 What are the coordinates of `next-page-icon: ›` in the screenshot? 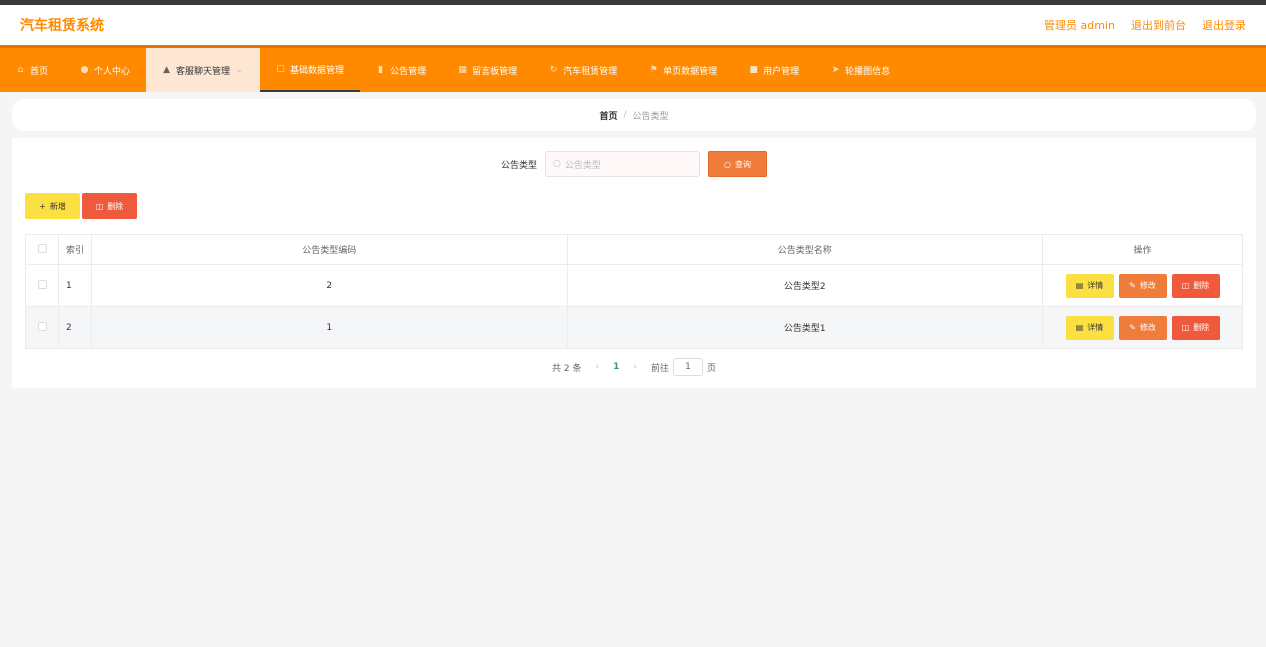 It's located at (635, 367).